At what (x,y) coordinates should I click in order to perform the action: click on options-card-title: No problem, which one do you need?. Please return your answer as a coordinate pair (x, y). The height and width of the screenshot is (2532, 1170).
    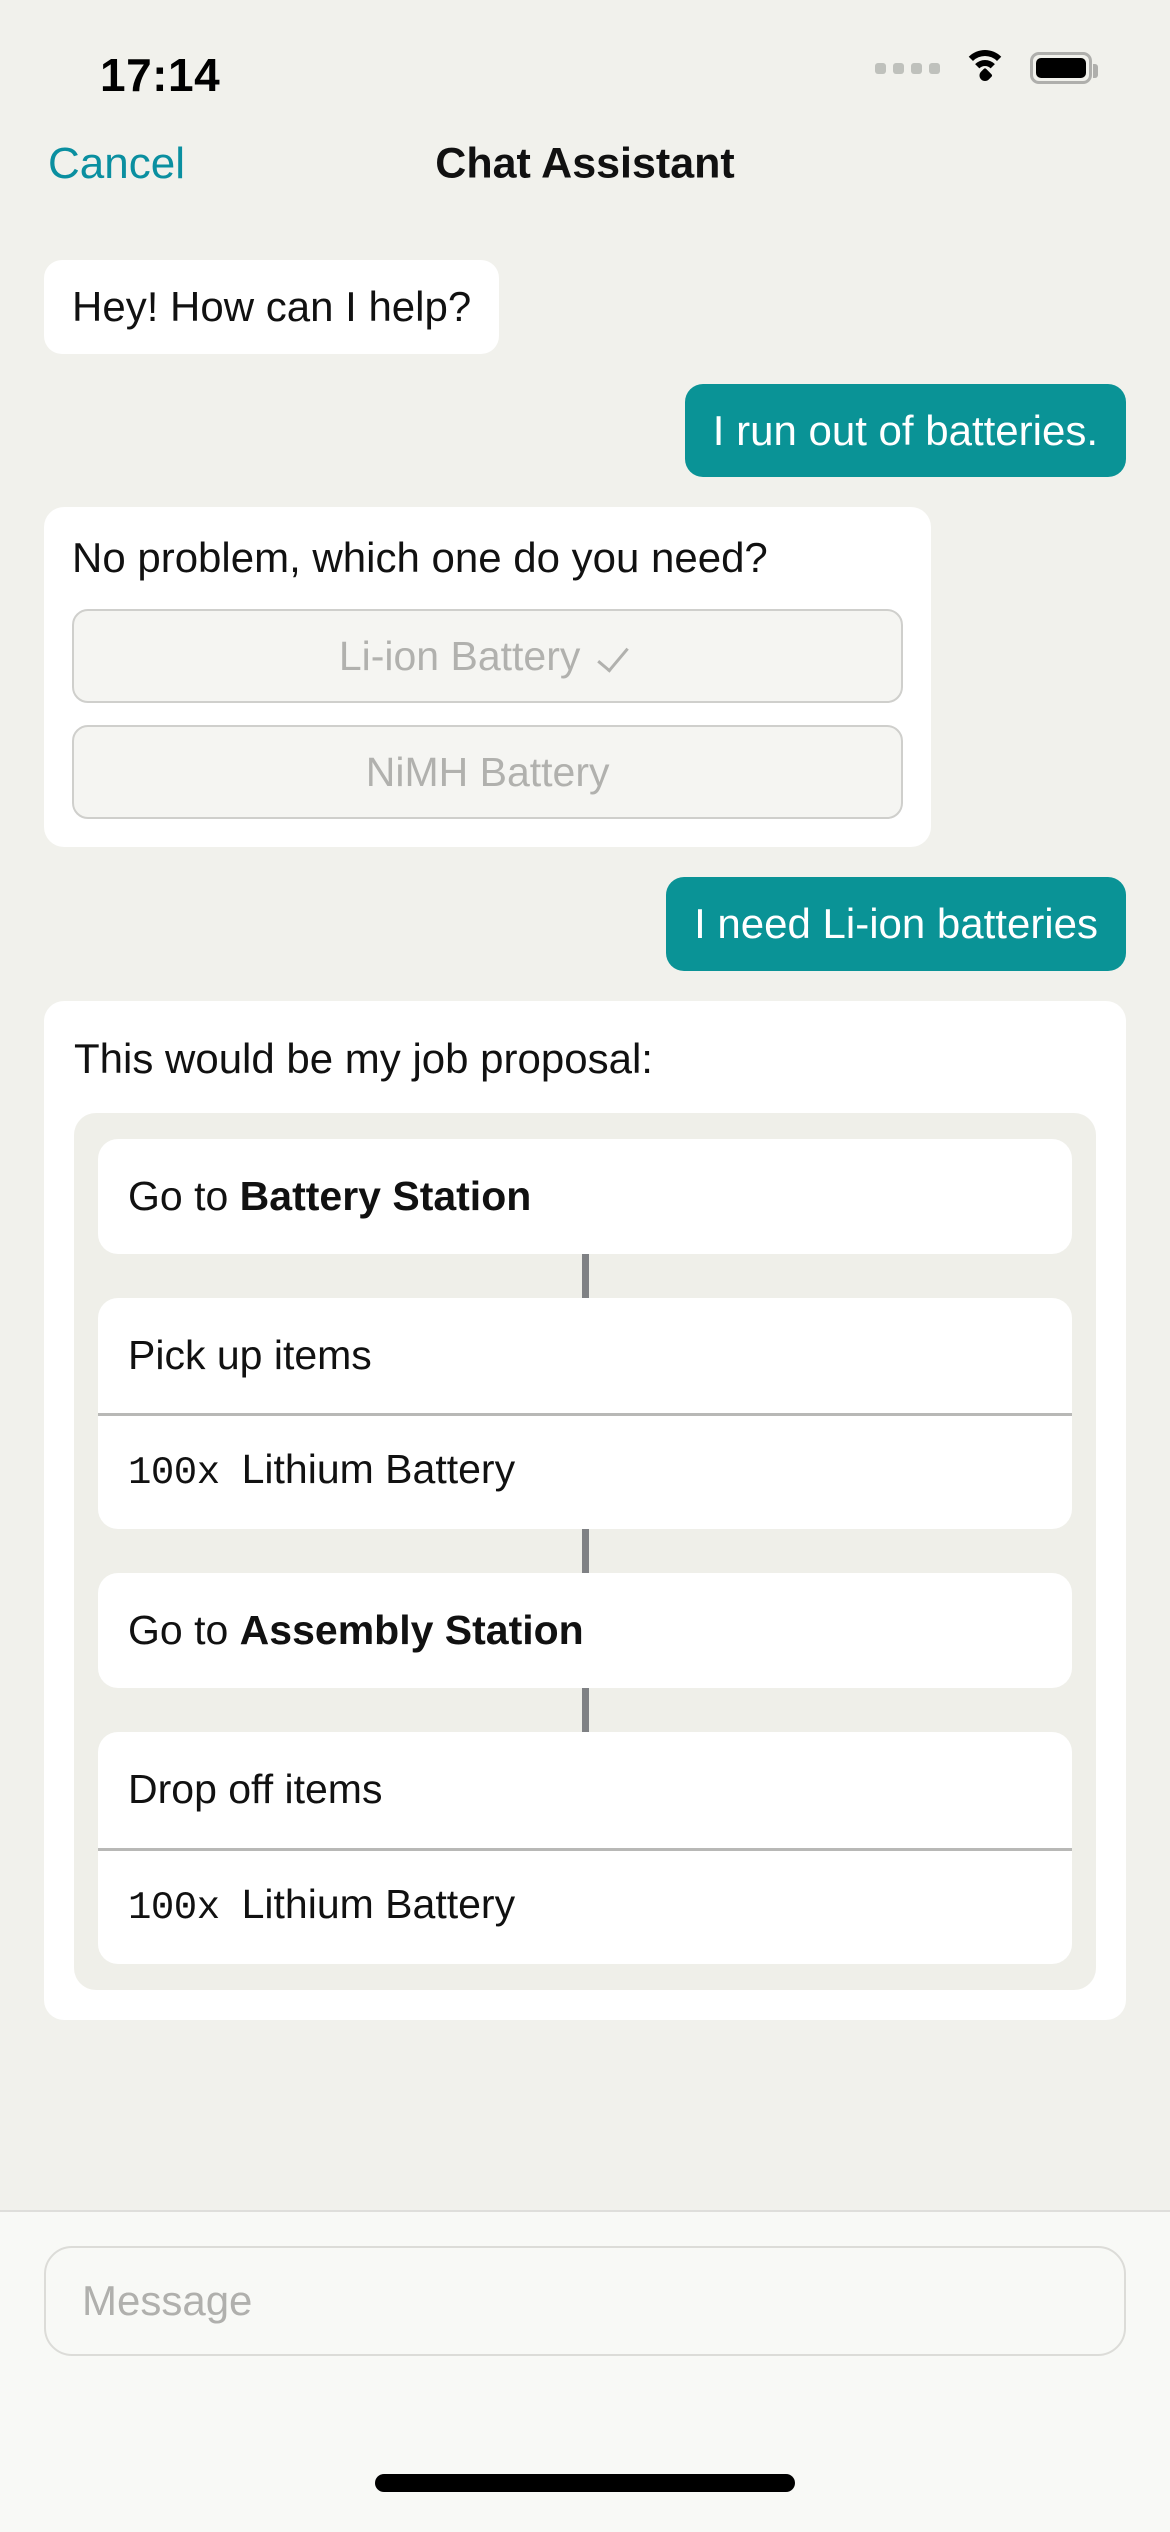
    Looking at the image, I should click on (420, 558).